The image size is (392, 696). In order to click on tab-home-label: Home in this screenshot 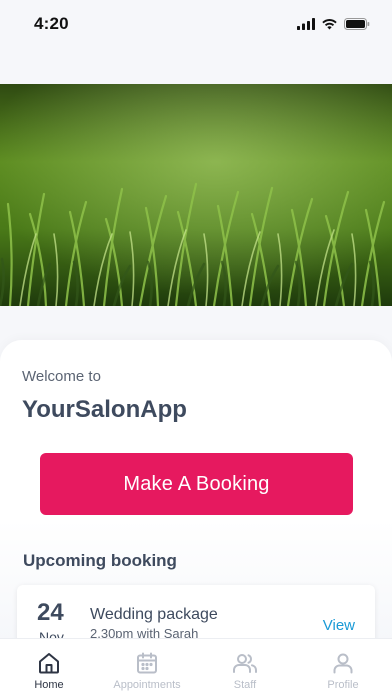, I will do `click(49, 685)`.